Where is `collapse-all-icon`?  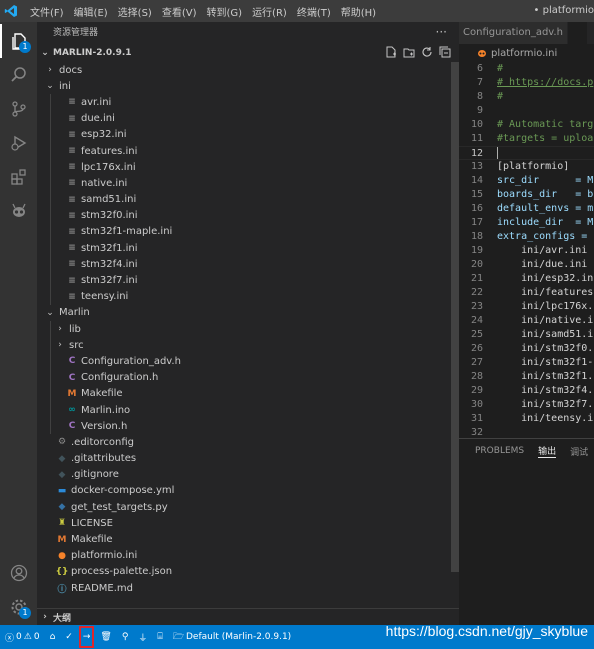
collapse-all-icon is located at coordinates (445, 52).